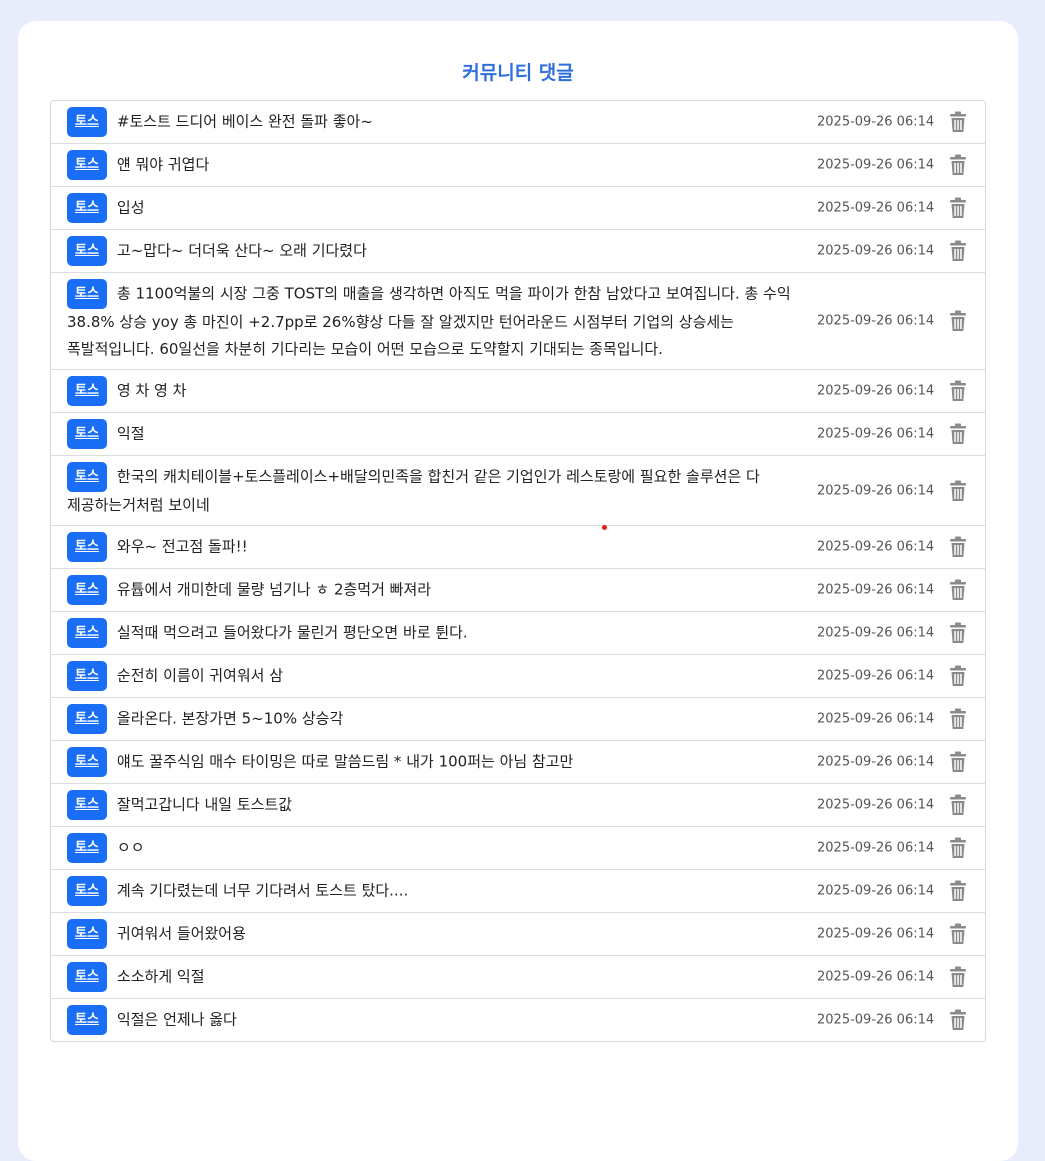  I want to click on comment-content: 토스 얜 뭐야 귀엽다, so click(429, 165).